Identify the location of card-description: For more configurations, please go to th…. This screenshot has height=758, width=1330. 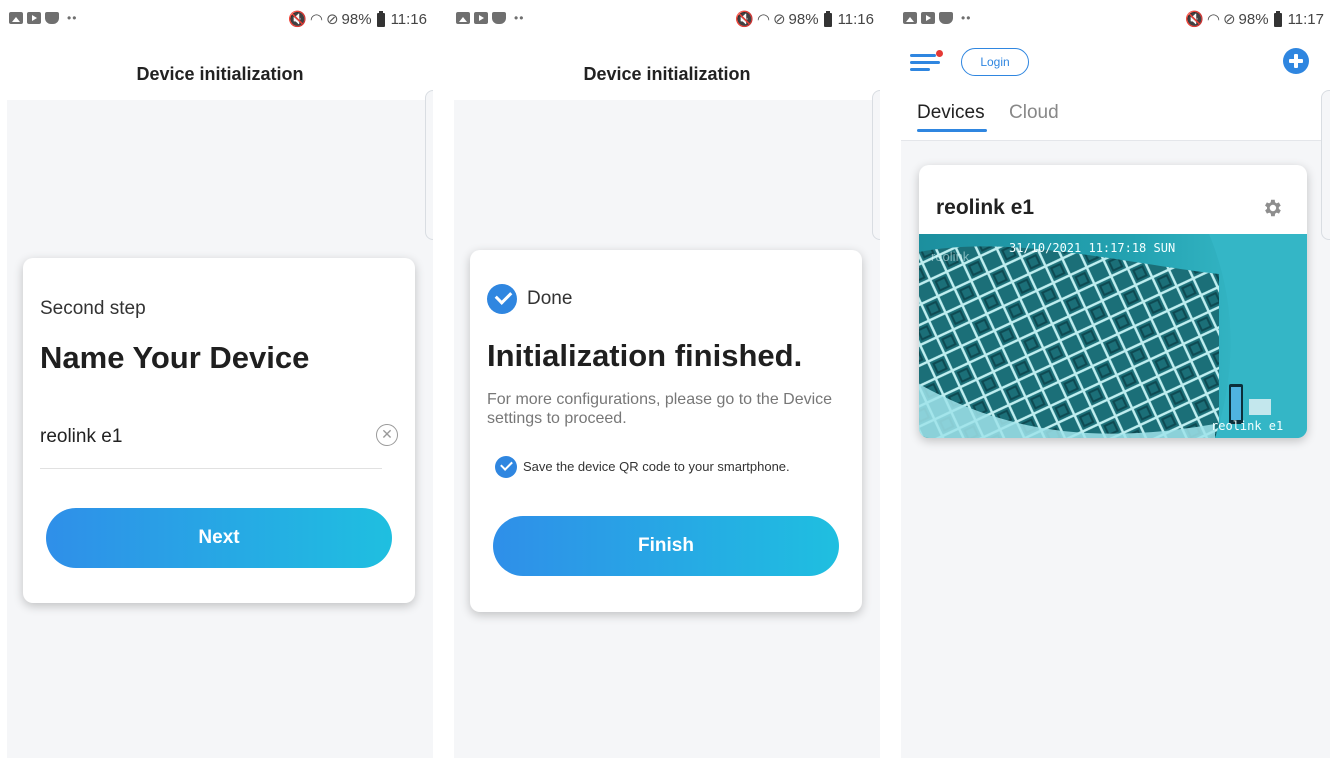
(660, 409).